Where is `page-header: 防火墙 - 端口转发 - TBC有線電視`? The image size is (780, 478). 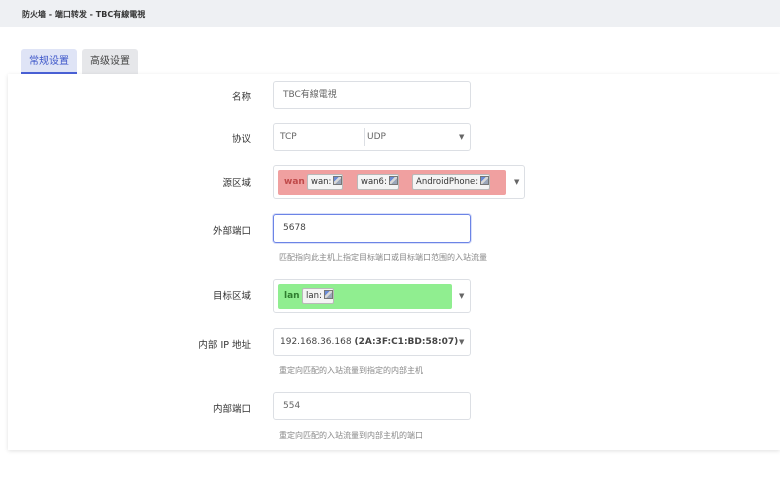
page-header: 防火墙 - 端口转发 - TBC有線電視 is located at coordinates (390, 13).